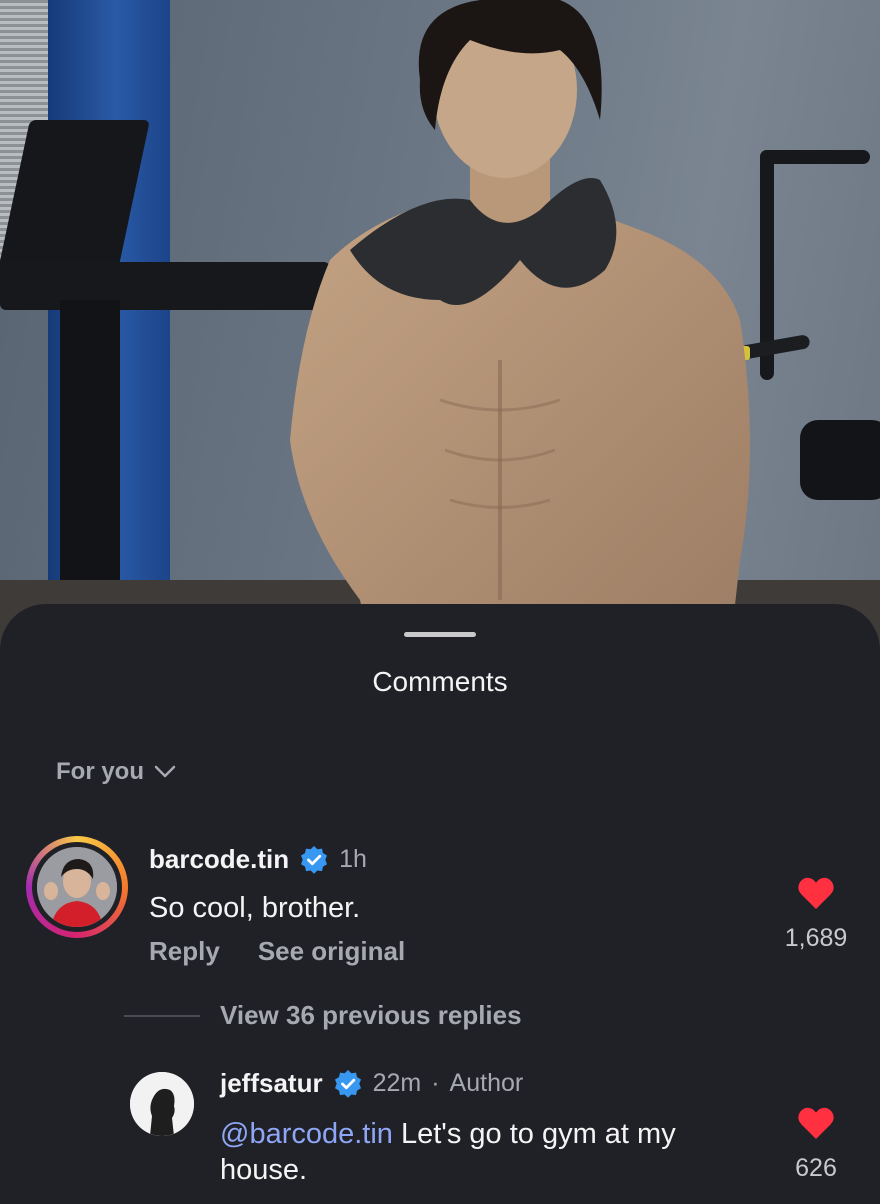 This screenshot has width=880, height=1204. I want to click on like-button: 626, so click(816, 1144).